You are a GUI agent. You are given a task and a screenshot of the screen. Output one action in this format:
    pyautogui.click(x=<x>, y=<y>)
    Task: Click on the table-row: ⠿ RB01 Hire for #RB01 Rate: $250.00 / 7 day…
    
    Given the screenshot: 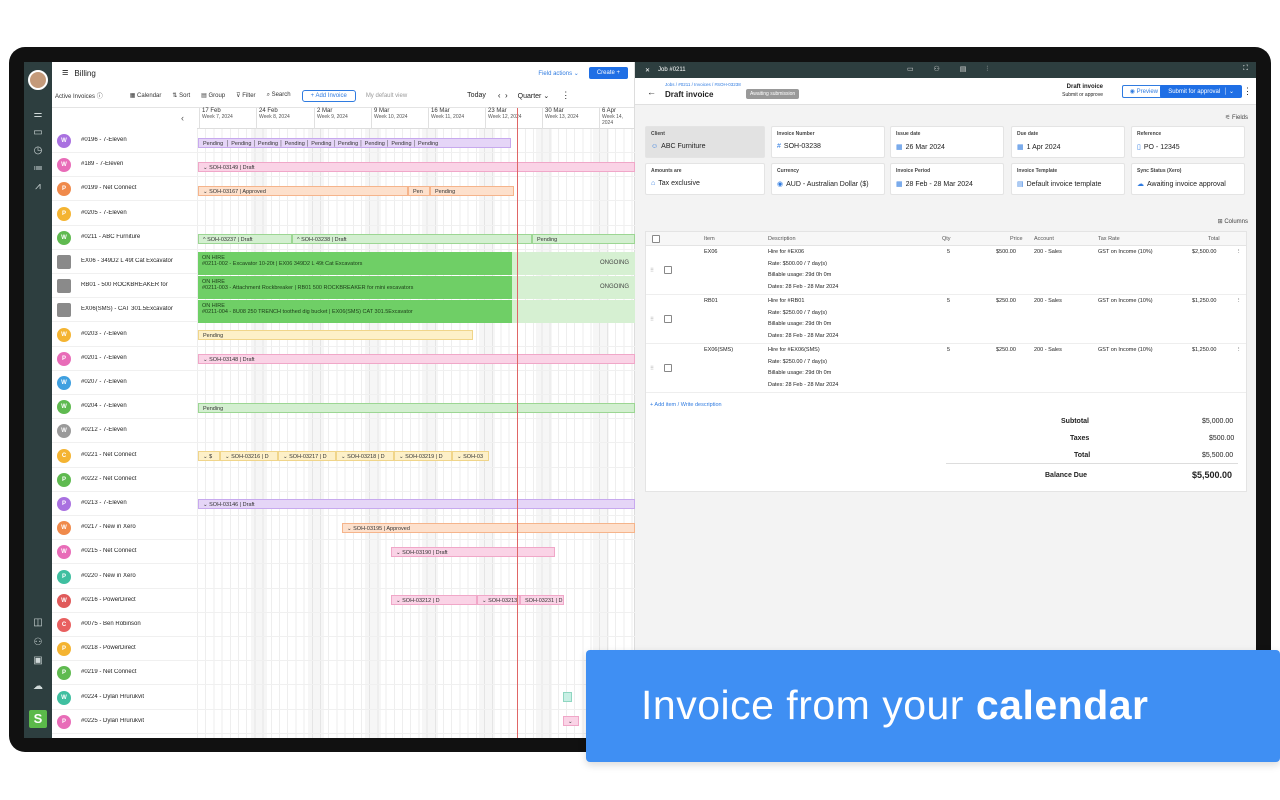 What is the action you would take?
    pyautogui.click(x=946, y=319)
    